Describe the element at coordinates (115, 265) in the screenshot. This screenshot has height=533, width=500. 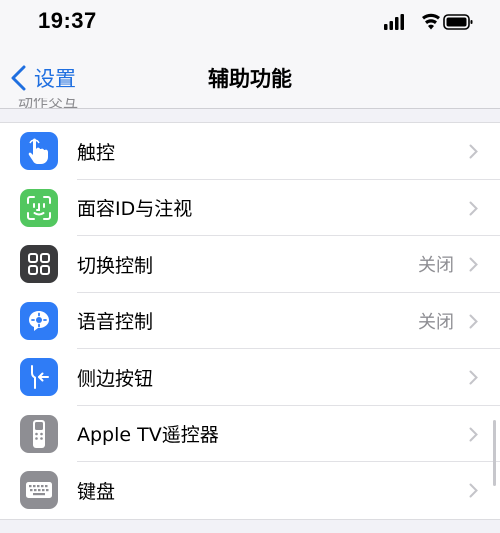
I see `row-label: 切换控制` at that location.